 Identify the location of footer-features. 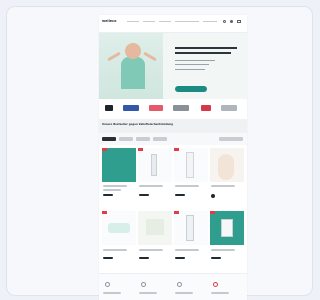
(173, 286).